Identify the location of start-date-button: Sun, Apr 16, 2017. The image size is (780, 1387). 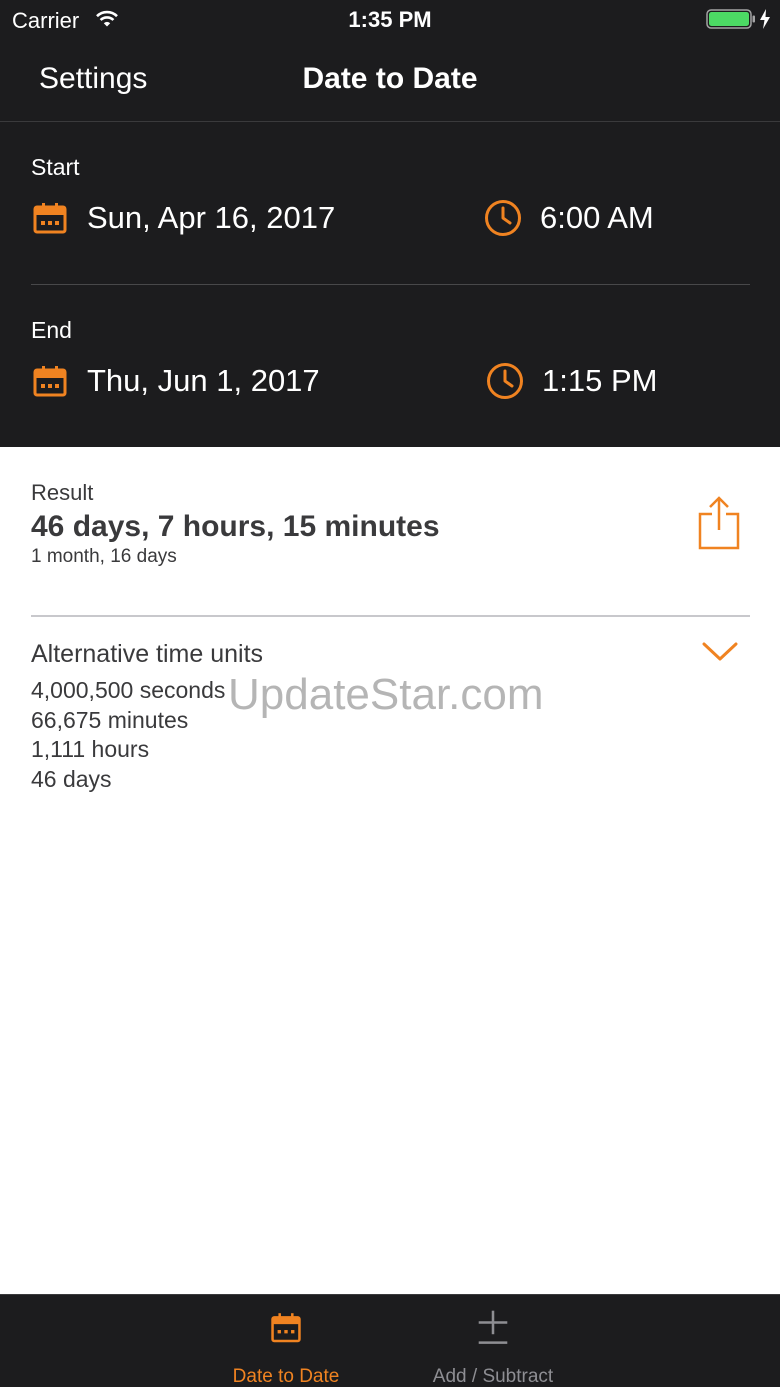
(184, 218).